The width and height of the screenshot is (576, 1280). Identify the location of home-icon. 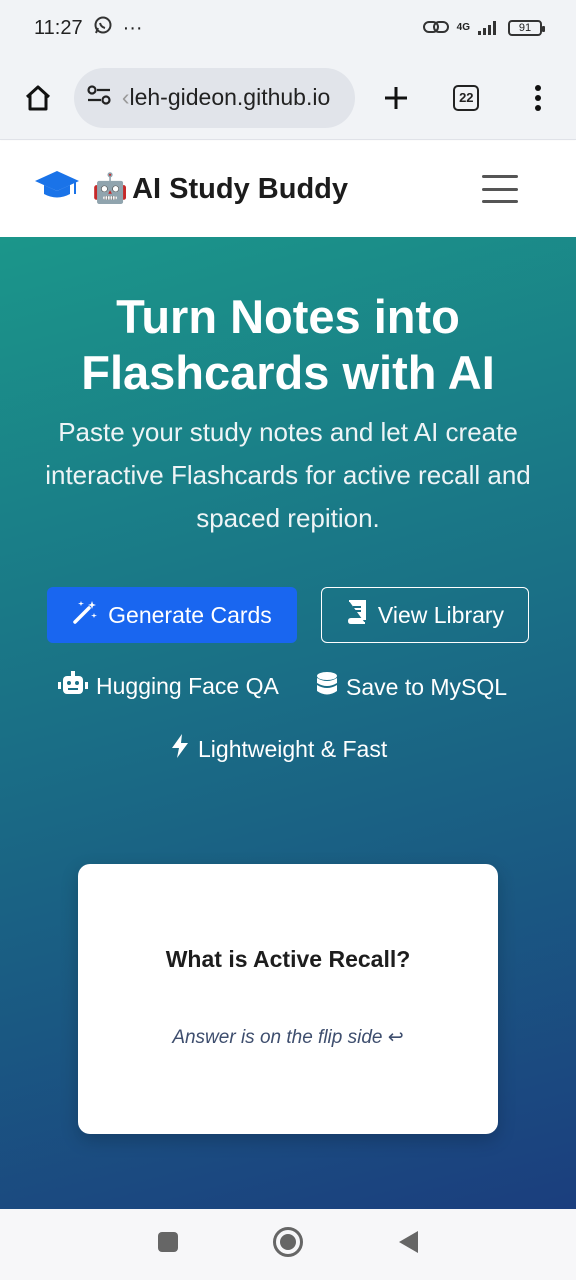
(38, 98).